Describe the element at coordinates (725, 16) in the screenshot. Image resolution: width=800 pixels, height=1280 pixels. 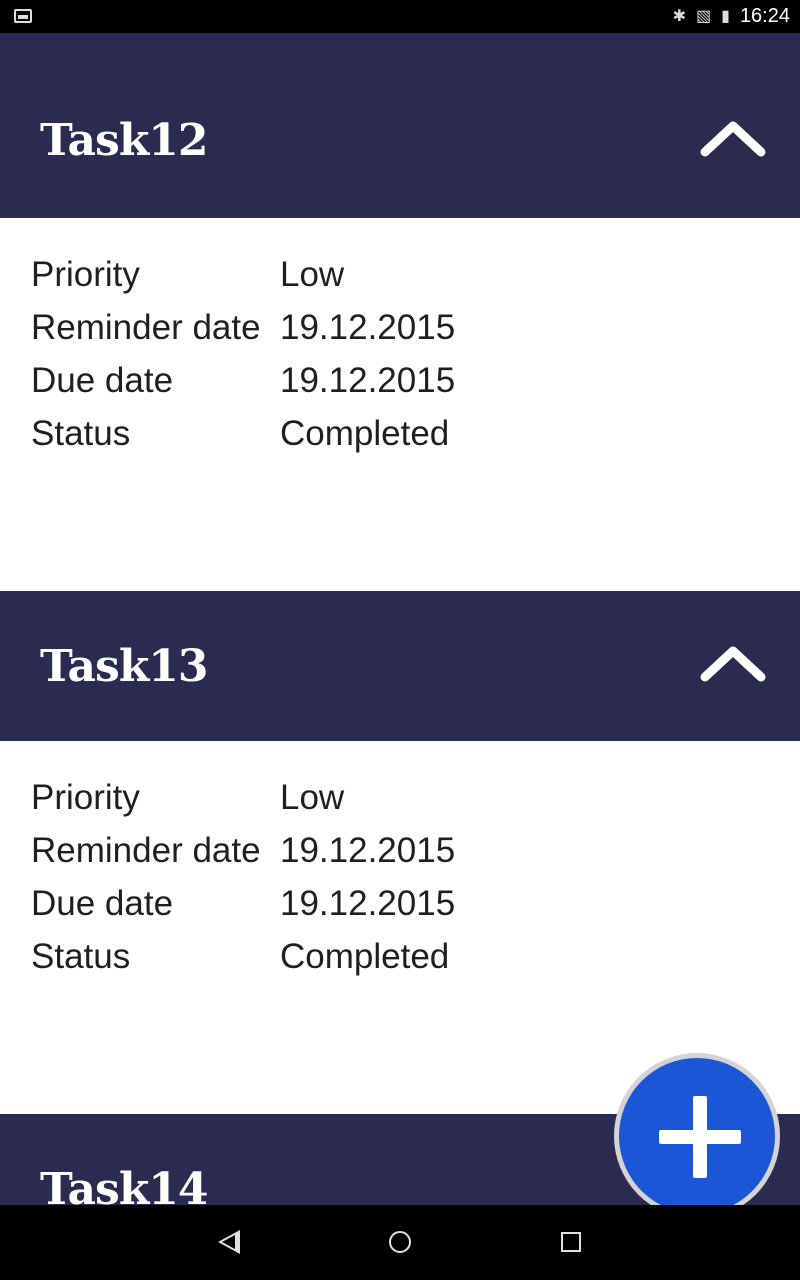
I see `battery-icon: ▮` at that location.